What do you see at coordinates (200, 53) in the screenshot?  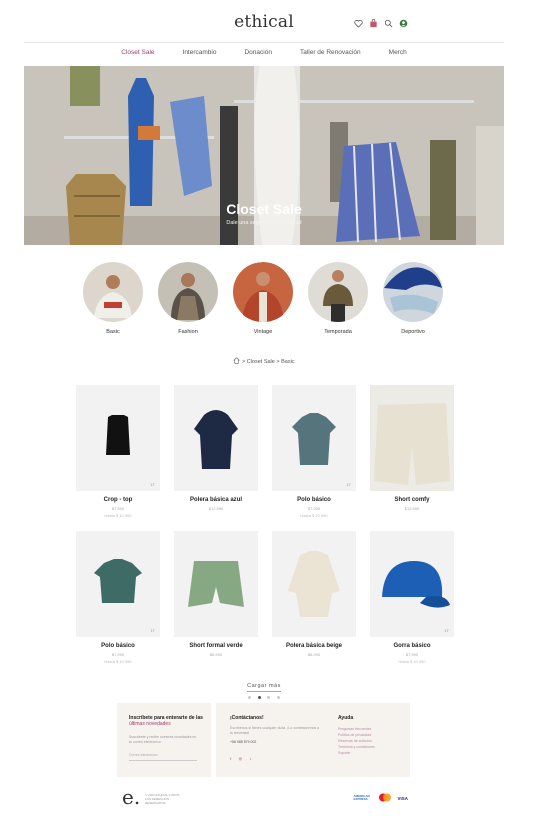 I see `nav-intercambio: Intercambio` at bounding box center [200, 53].